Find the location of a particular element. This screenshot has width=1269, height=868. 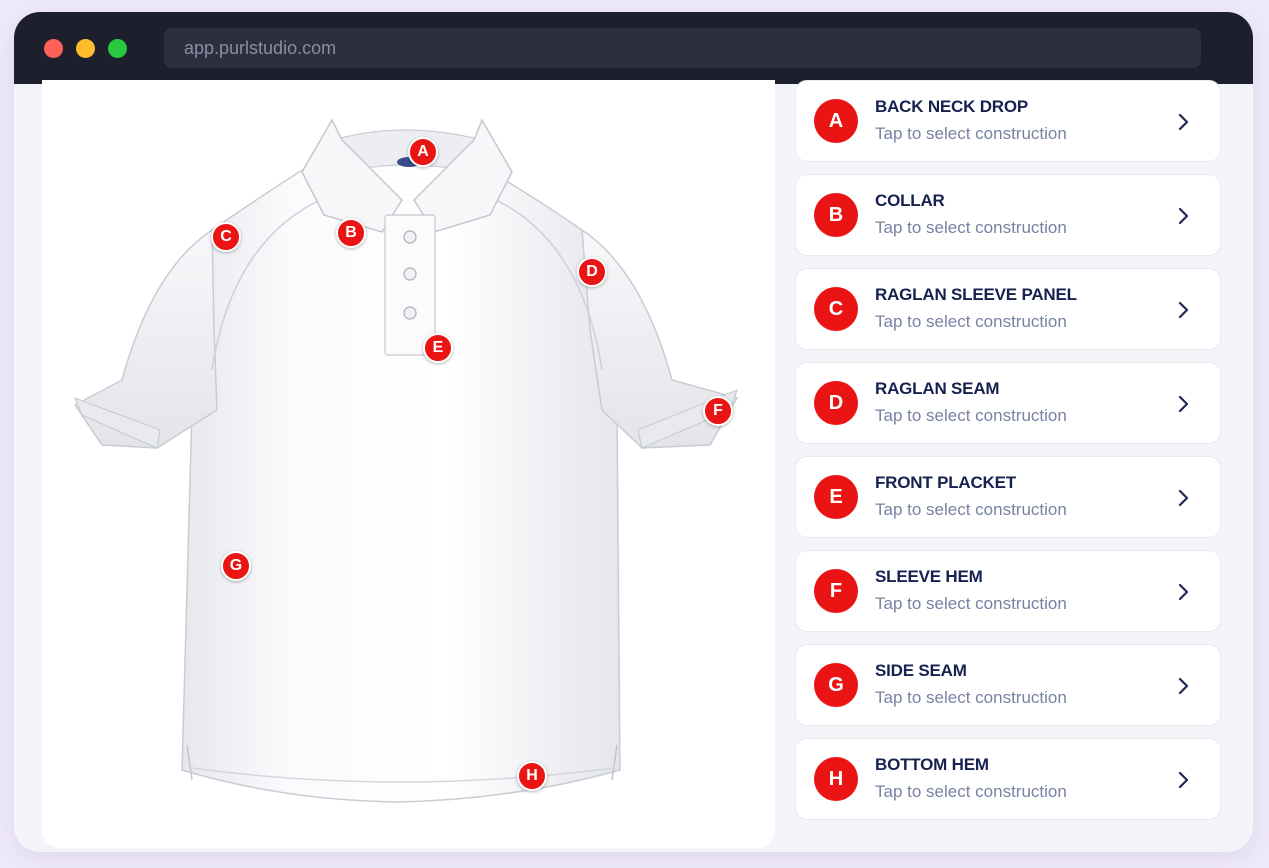

zone-badge: A is located at coordinates (836, 121).